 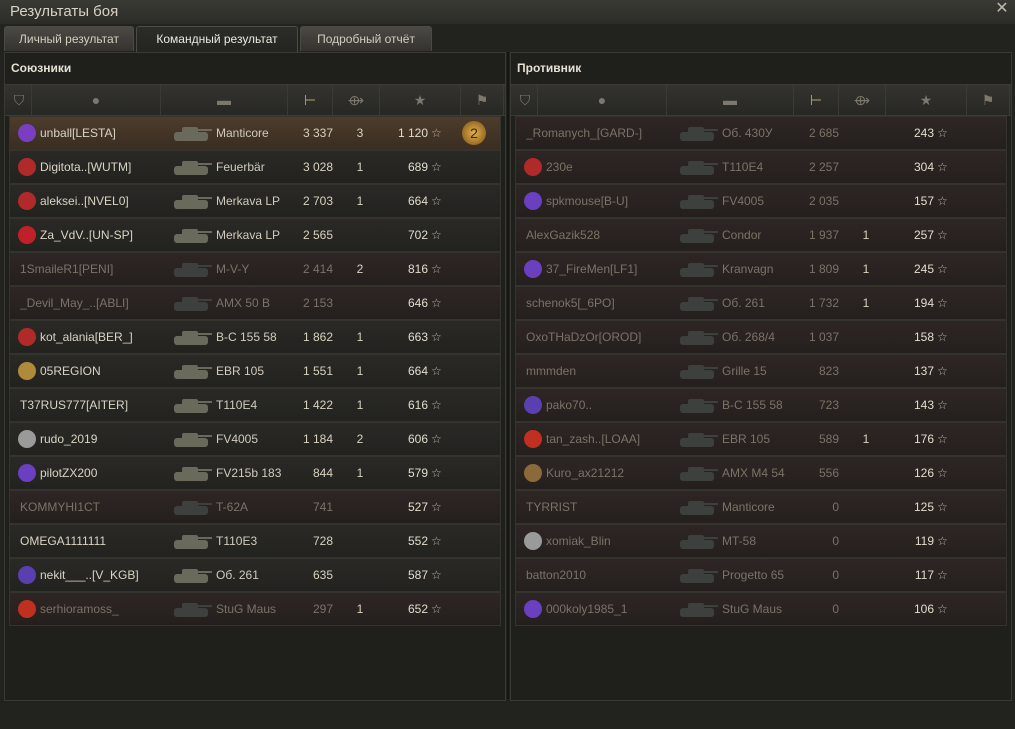 What do you see at coordinates (69, 38) in the screenshot?
I see `tab-personal-result: Личный результат` at bounding box center [69, 38].